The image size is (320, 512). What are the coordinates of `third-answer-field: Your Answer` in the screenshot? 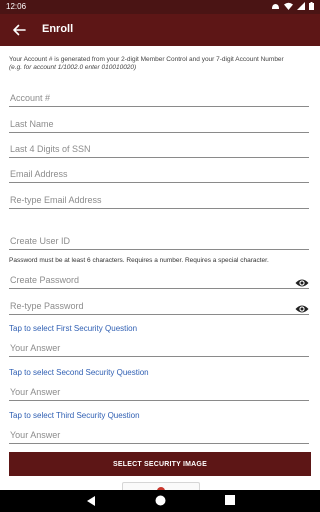 It's located at (159, 433).